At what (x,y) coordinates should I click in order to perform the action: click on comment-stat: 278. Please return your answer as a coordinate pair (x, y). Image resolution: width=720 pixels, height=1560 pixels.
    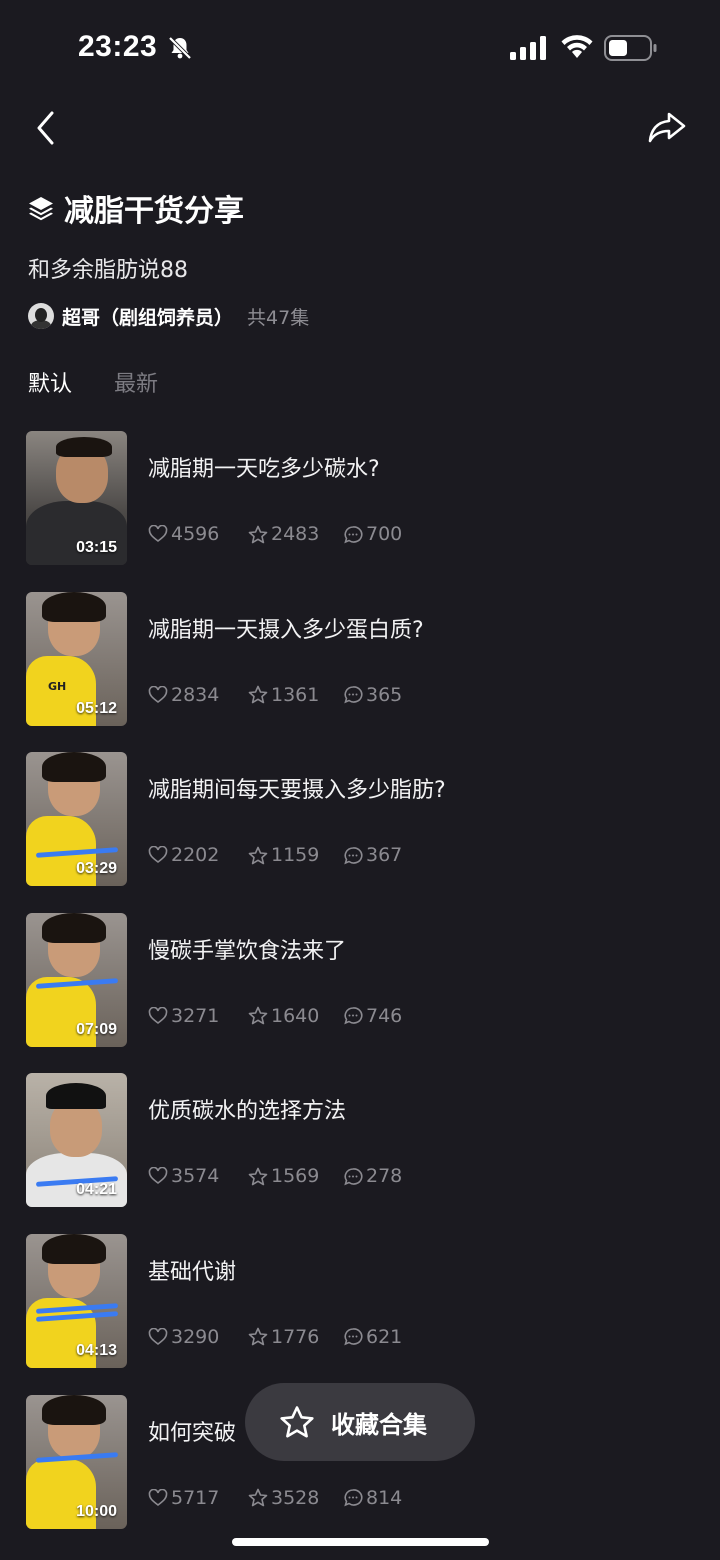
    Looking at the image, I should click on (372, 1176).